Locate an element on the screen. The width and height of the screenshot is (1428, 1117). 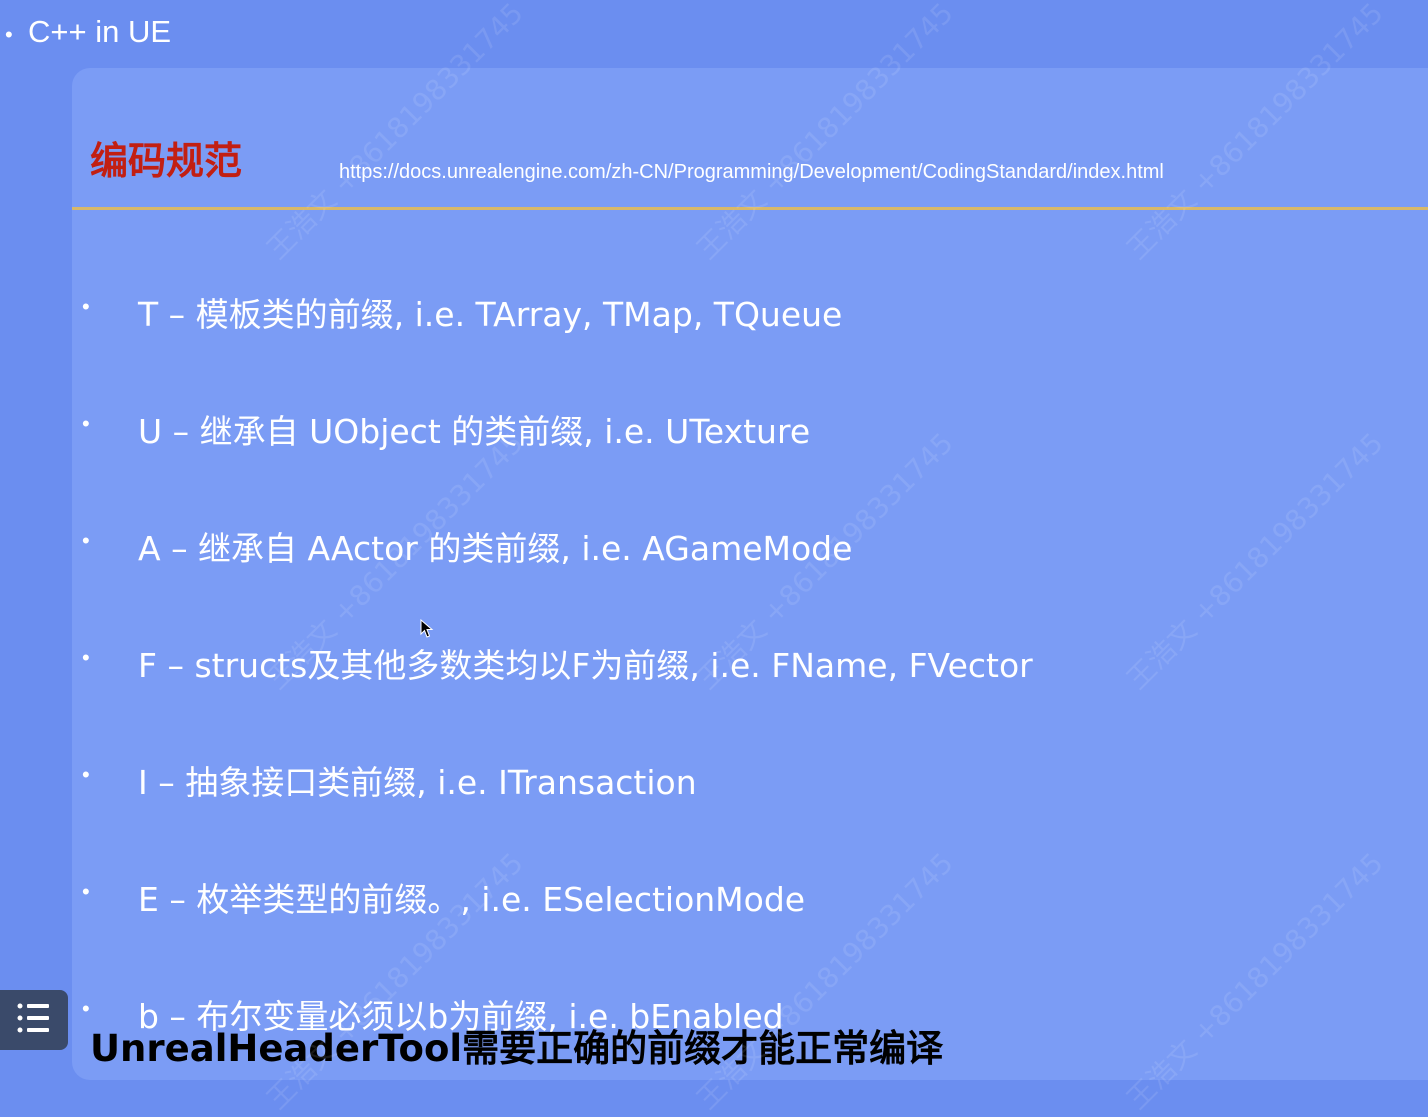
bullet-item-i-prefix: • I – 抽象接口类前缀, i.e. ITransaction is located at coordinates (722, 776).